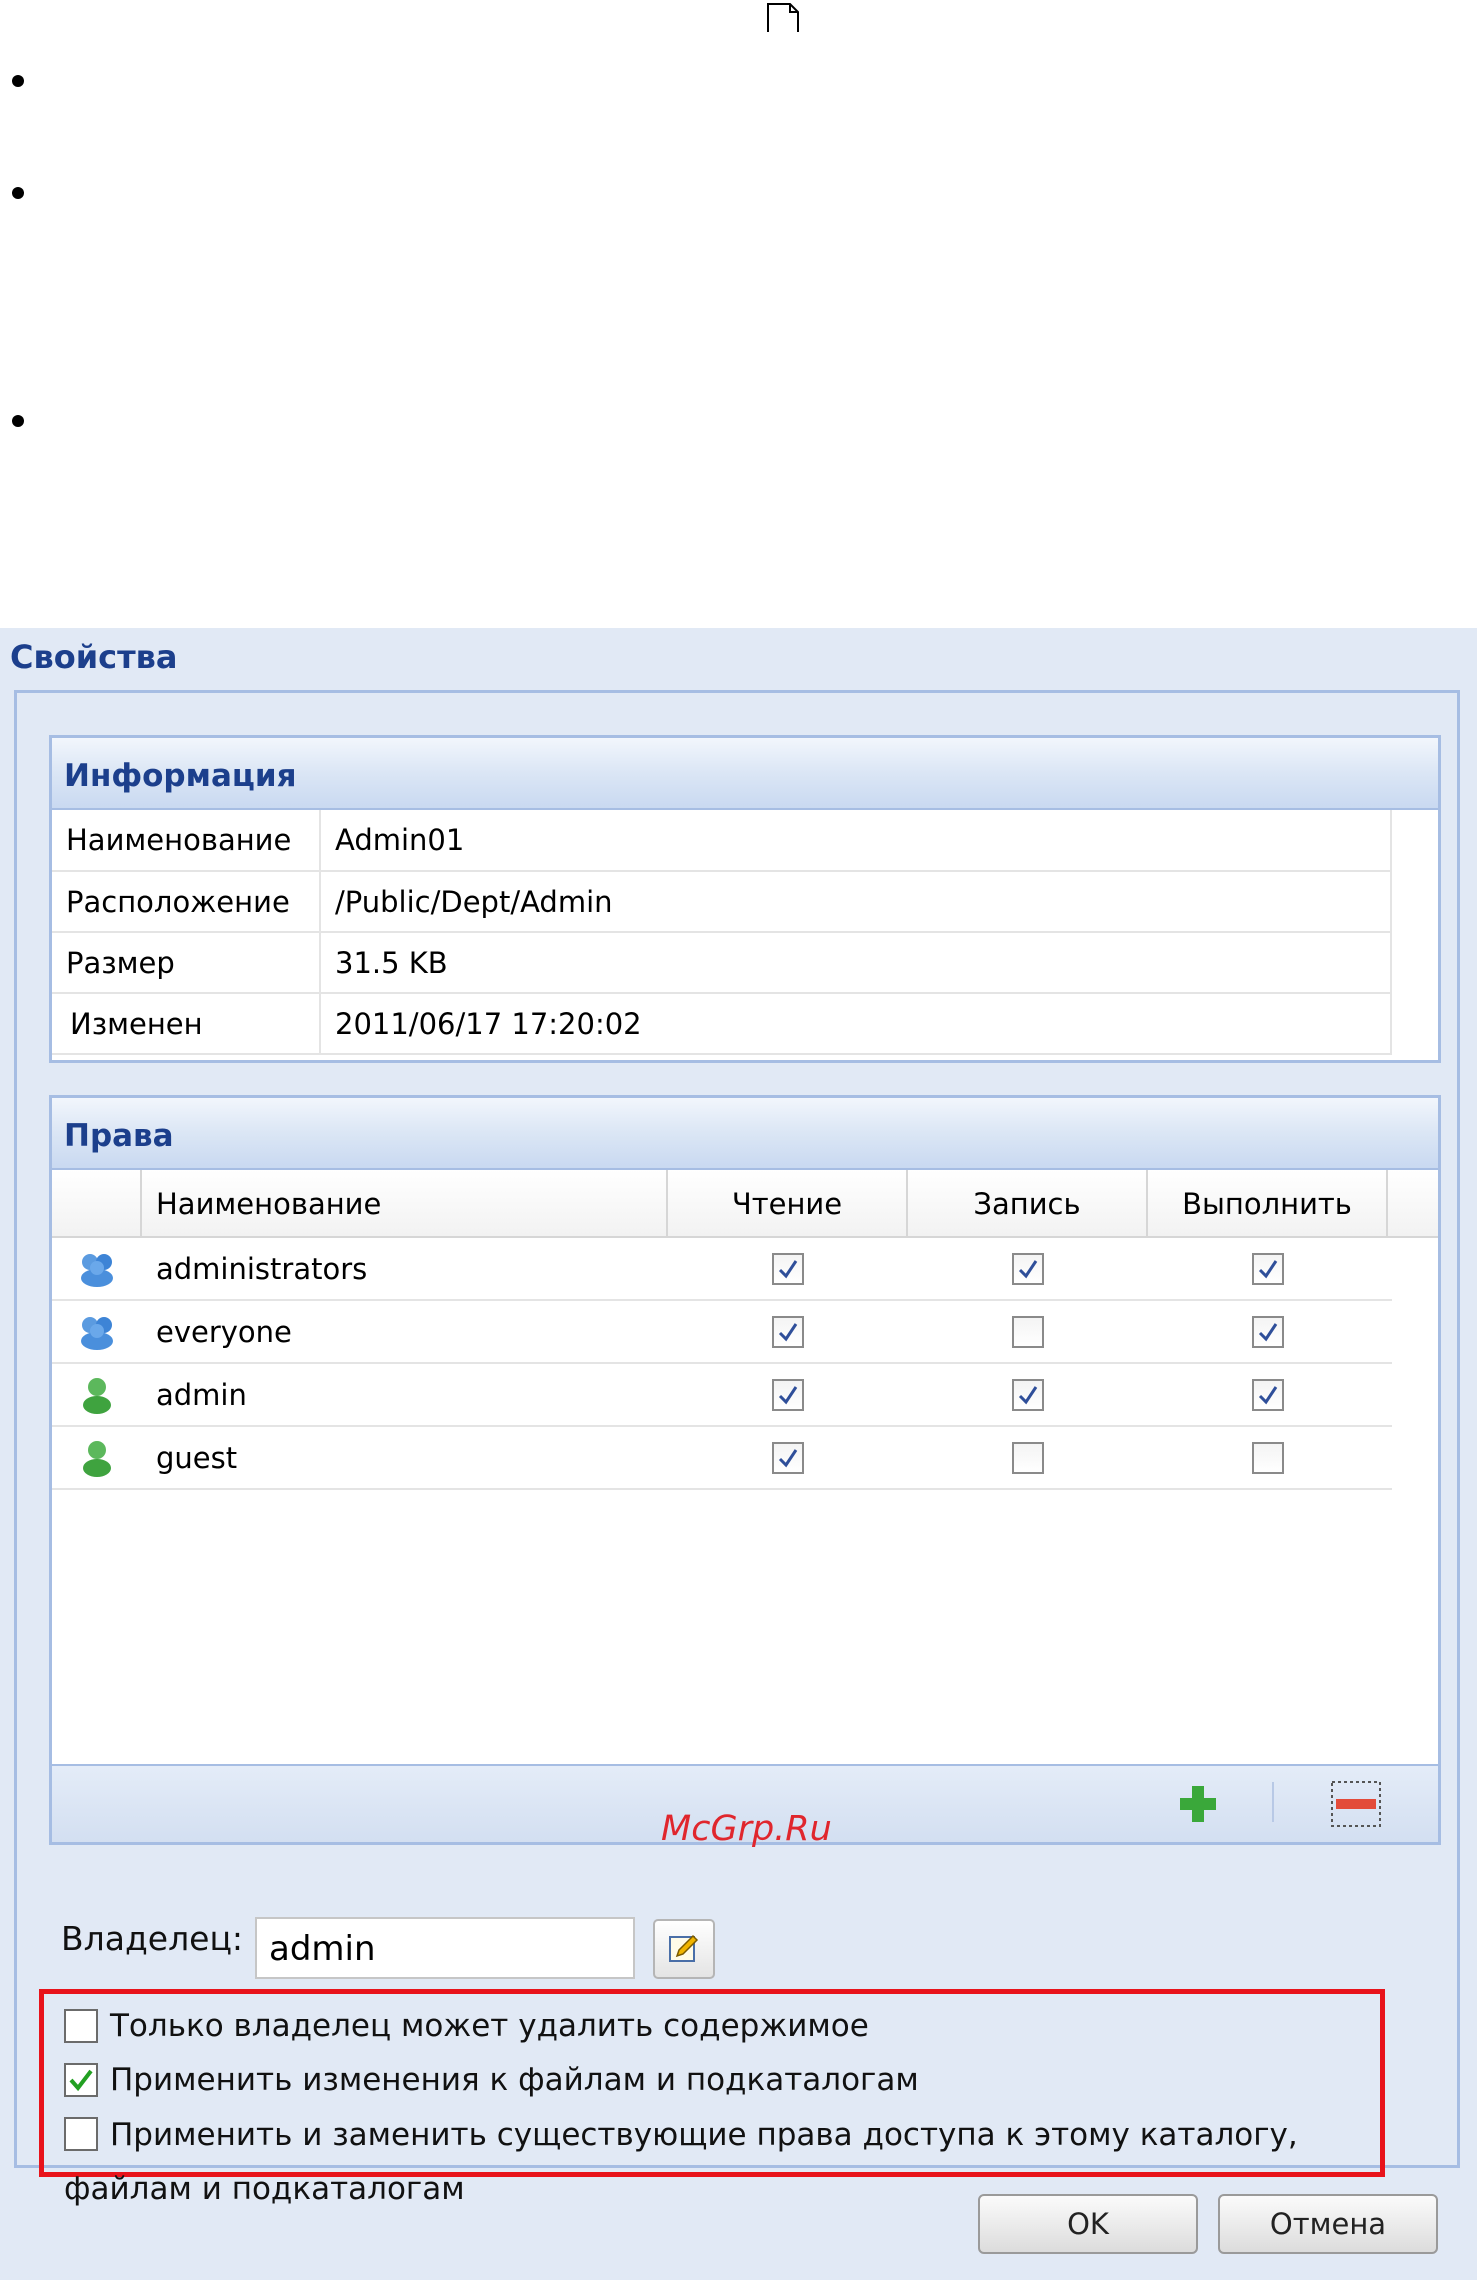  What do you see at coordinates (186, 902) in the screenshot?
I see `info-key: Расположение` at bounding box center [186, 902].